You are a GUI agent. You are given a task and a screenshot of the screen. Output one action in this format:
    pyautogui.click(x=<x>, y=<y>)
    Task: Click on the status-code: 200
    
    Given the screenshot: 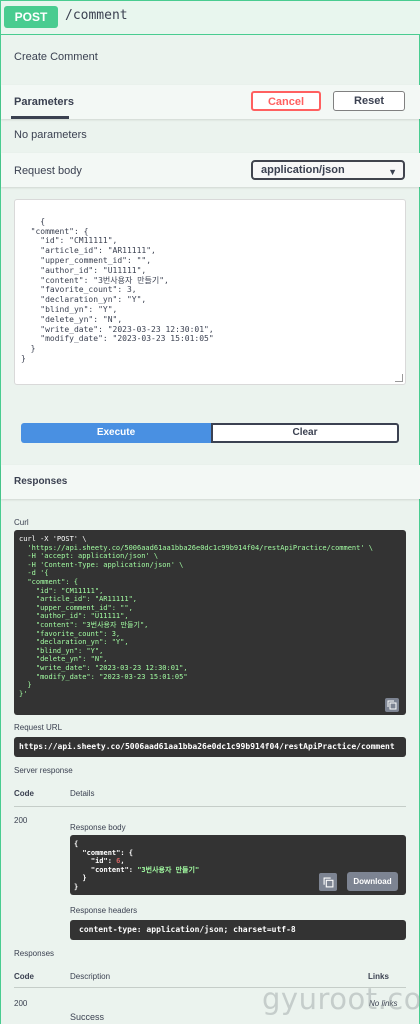 What is the action you would take?
    pyautogui.click(x=21, y=820)
    